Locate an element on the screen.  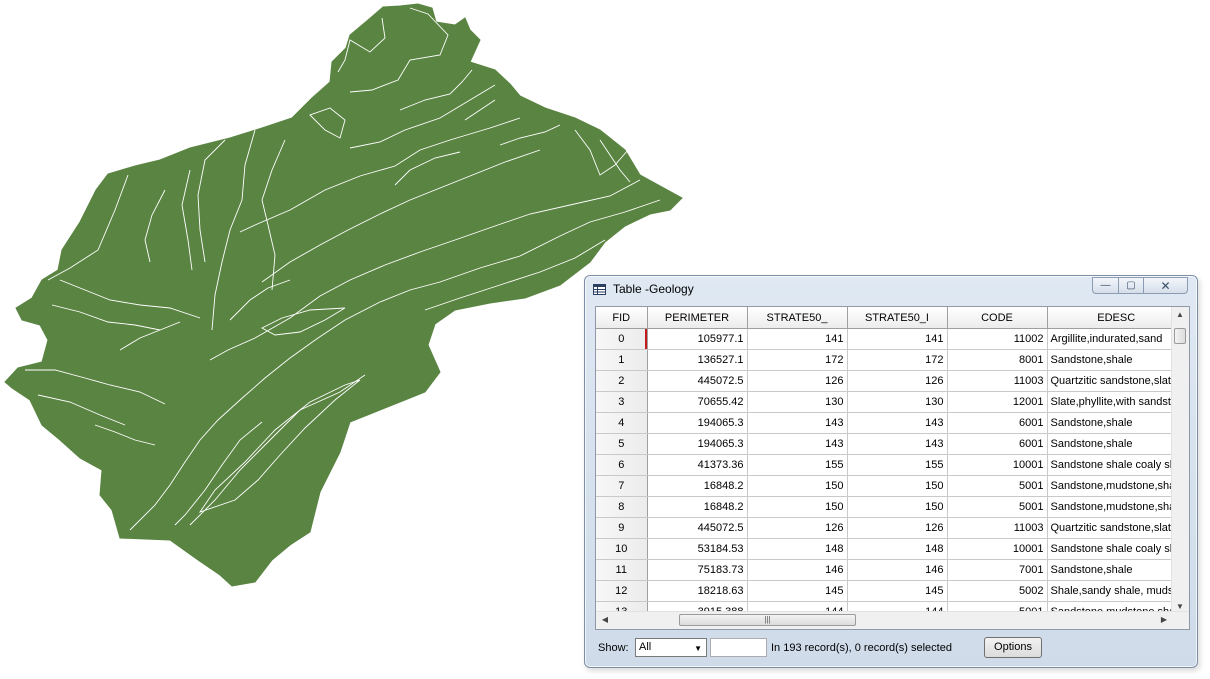
column-header-perimeter: PERIMETER is located at coordinates (697, 318).